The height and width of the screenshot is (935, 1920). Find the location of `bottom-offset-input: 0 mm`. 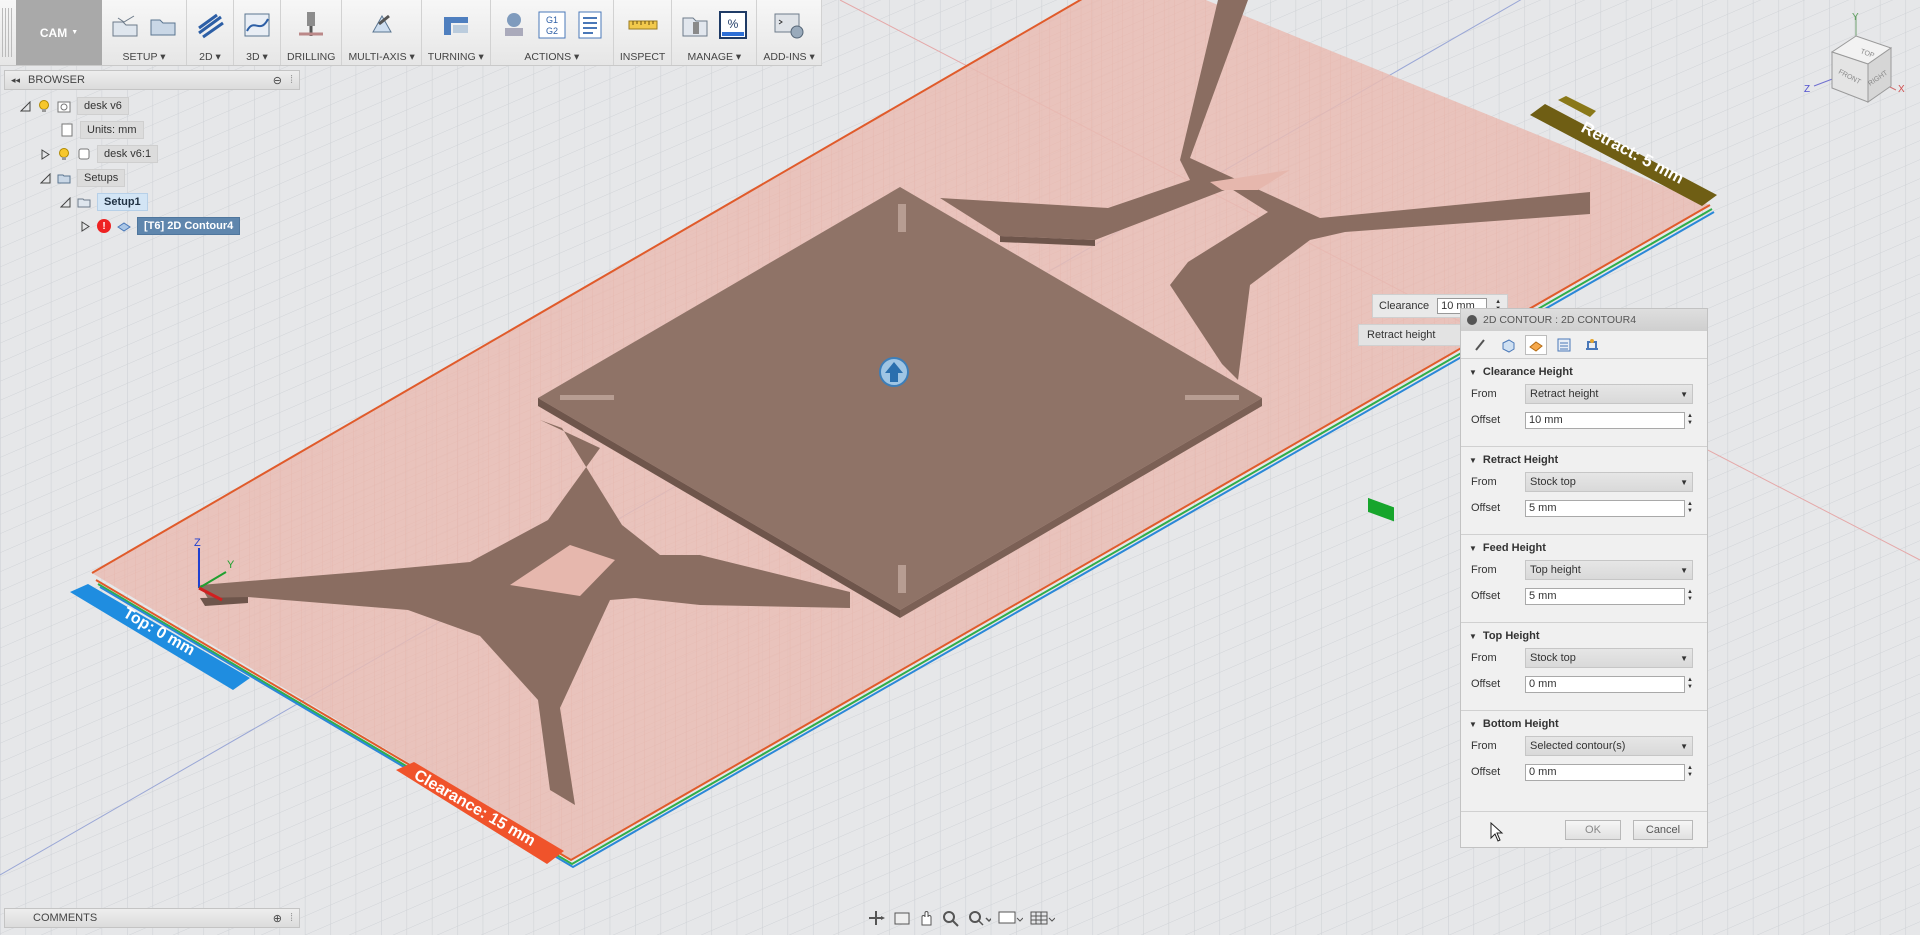

bottom-offset-input: 0 mm is located at coordinates (1605, 772).